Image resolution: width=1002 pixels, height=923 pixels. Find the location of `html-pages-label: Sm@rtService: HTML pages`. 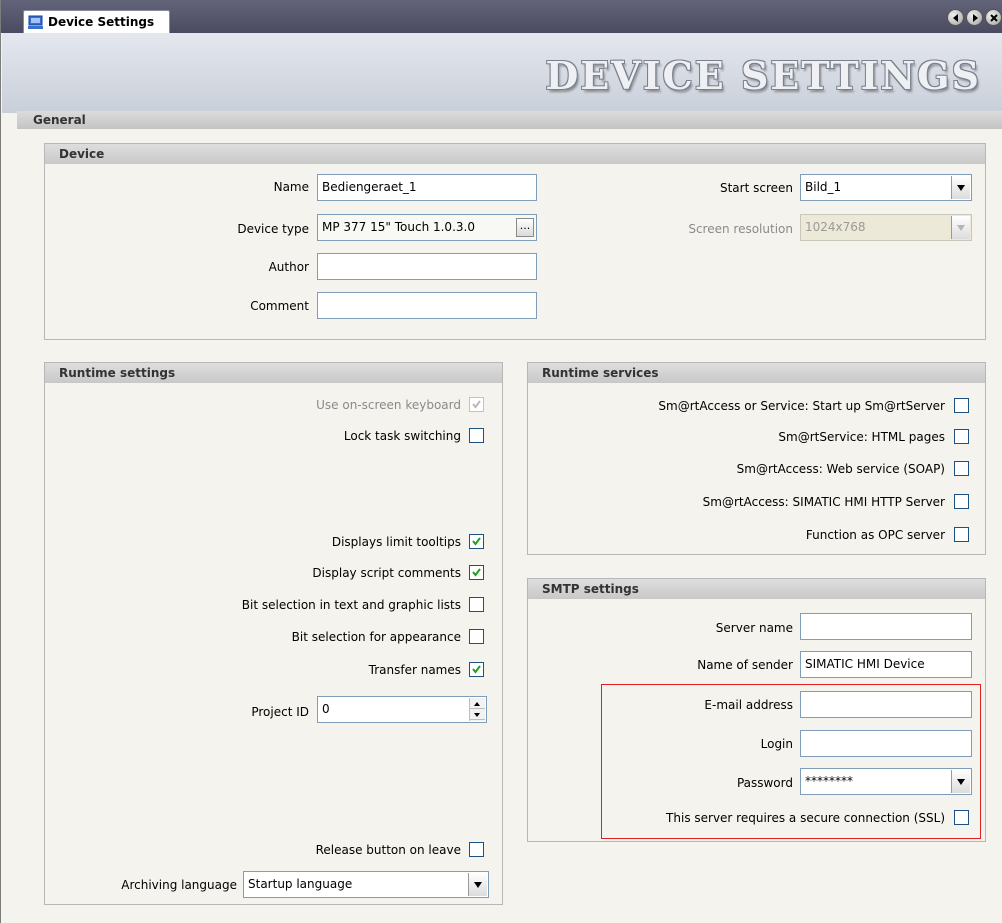

html-pages-label: Sm@rtService: HTML pages is located at coordinates (861, 437).